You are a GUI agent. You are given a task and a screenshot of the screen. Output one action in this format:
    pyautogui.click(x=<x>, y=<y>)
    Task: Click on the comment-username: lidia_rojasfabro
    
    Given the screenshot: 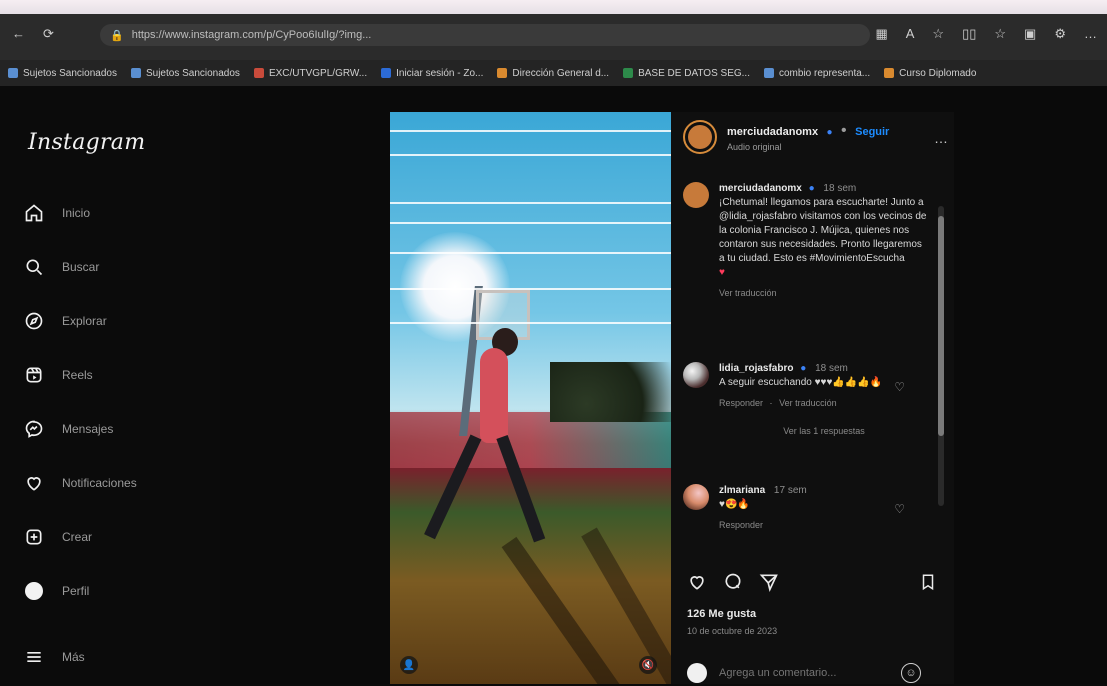 What is the action you would take?
    pyautogui.click(x=756, y=368)
    